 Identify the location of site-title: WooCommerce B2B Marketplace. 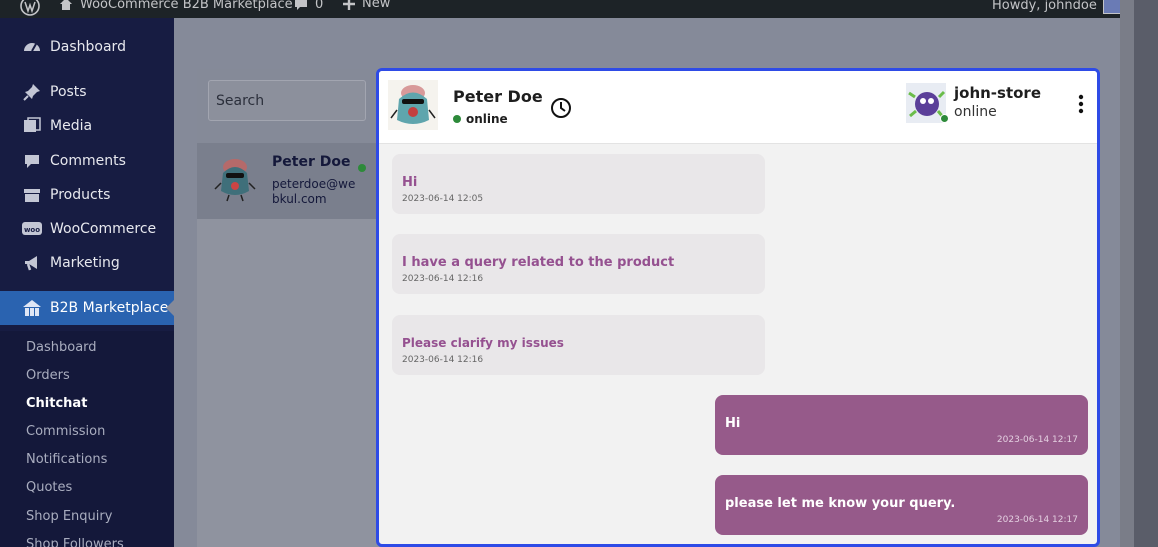
(186, 6).